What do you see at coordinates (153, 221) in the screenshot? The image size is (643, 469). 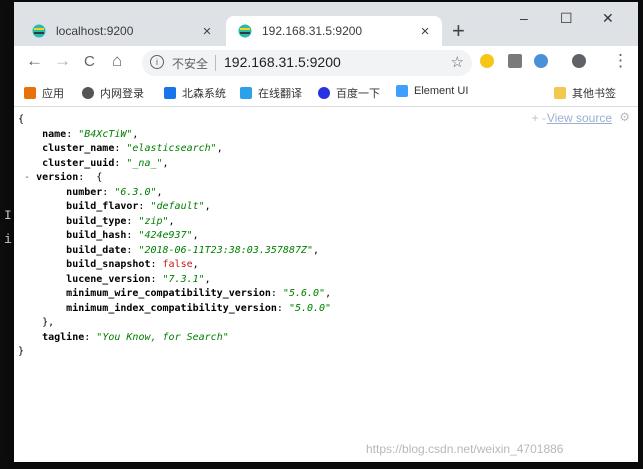 I see `json-value: "zip"` at bounding box center [153, 221].